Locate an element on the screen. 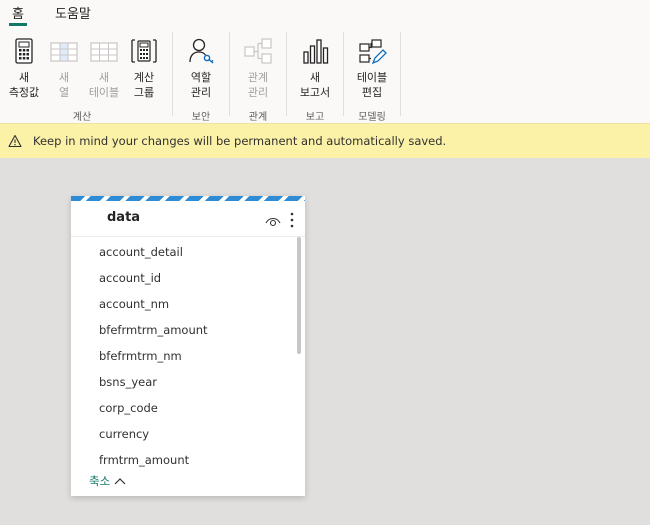 The width and height of the screenshot is (650, 525). new-measure-label-2: 측정값 is located at coordinates (24, 92).